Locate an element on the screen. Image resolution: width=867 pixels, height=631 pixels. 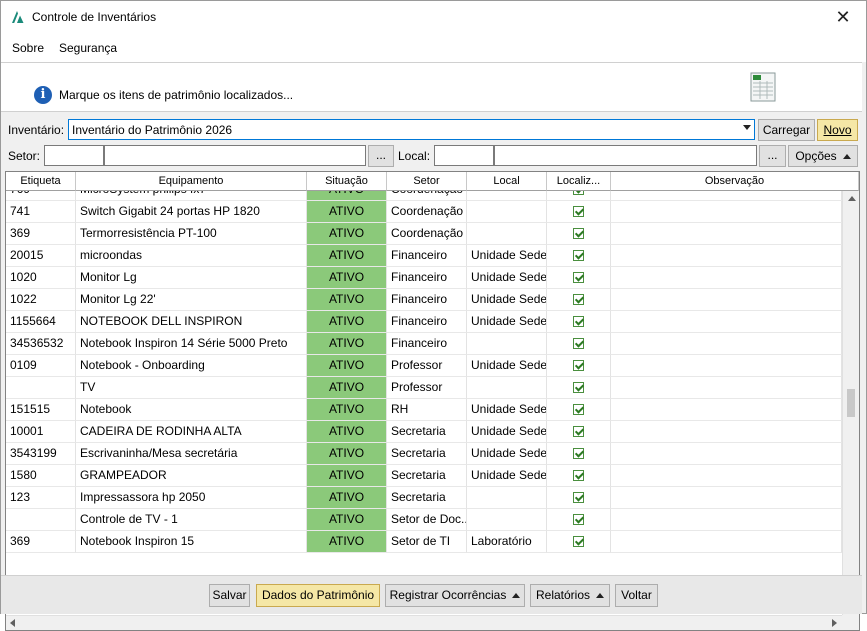
back-button: Voltar is located at coordinates (636, 595).